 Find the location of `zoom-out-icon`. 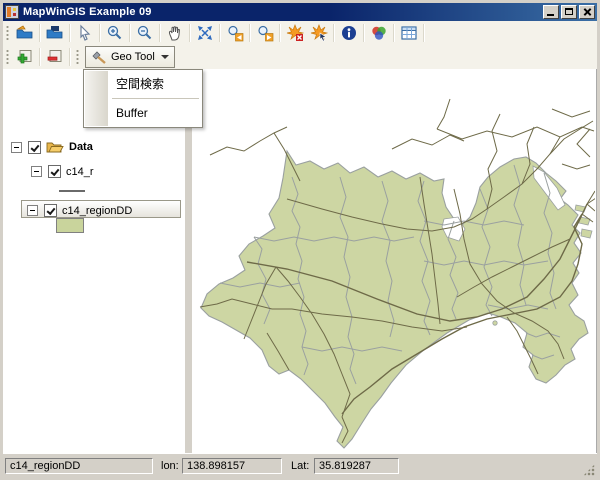

zoom-out-icon is located at coordinates (144, 32).